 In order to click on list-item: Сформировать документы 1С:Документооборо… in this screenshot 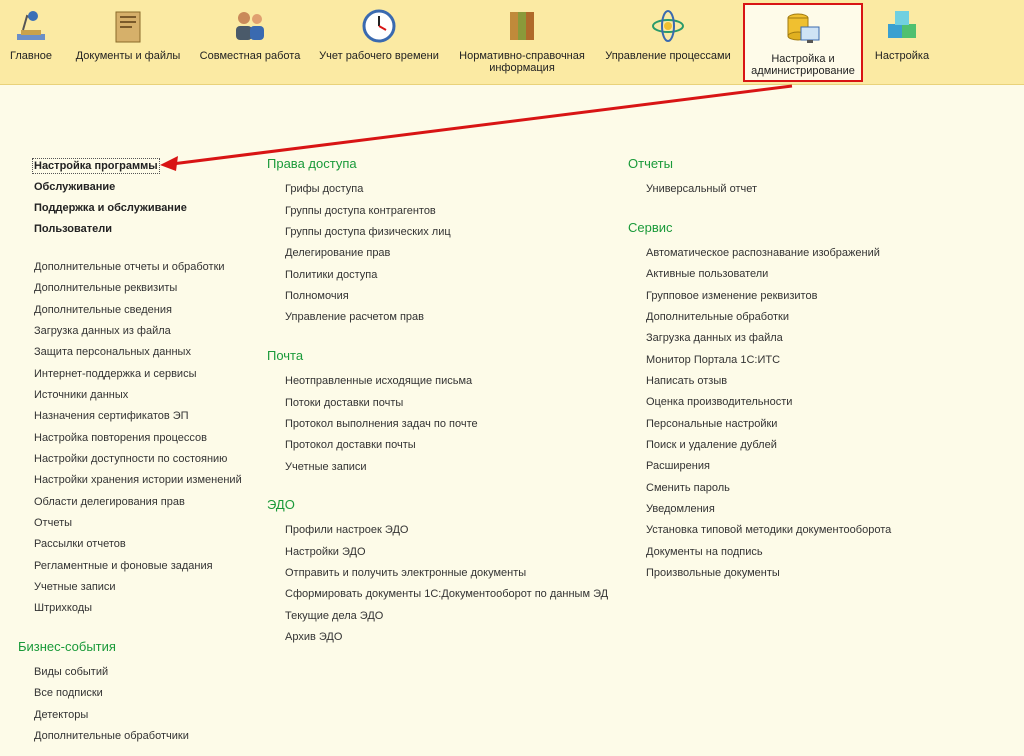, I will do `click(446, 594)`.